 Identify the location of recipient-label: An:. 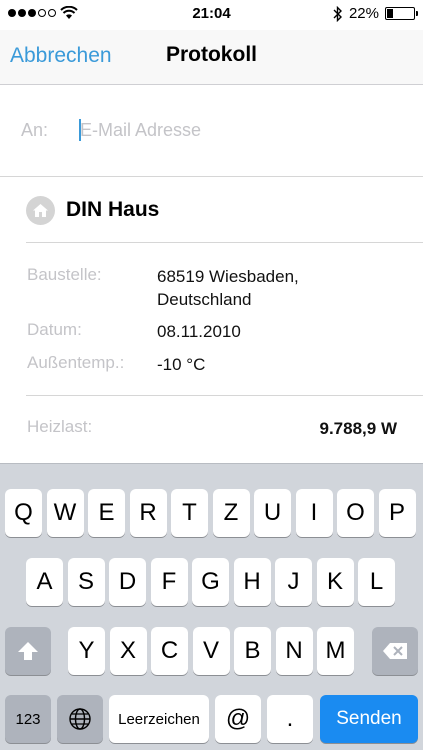
(35, 130).